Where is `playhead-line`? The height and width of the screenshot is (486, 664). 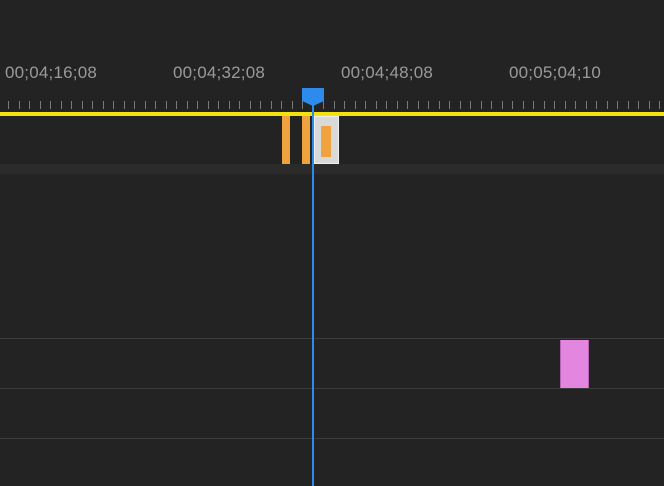
playhead-line is located at coordinates (313, 295).